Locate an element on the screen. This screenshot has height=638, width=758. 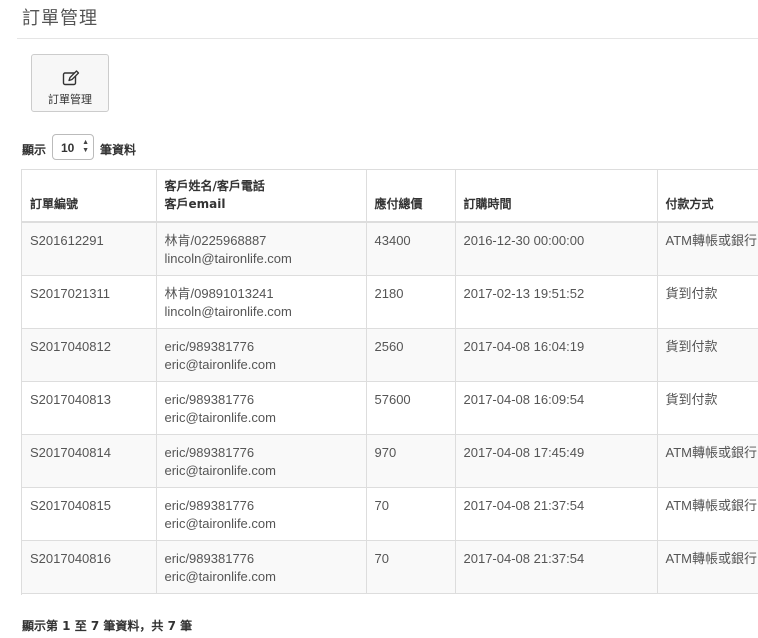
cell-contact: 林肯/0225968887 is located at coordinates (215, 240).